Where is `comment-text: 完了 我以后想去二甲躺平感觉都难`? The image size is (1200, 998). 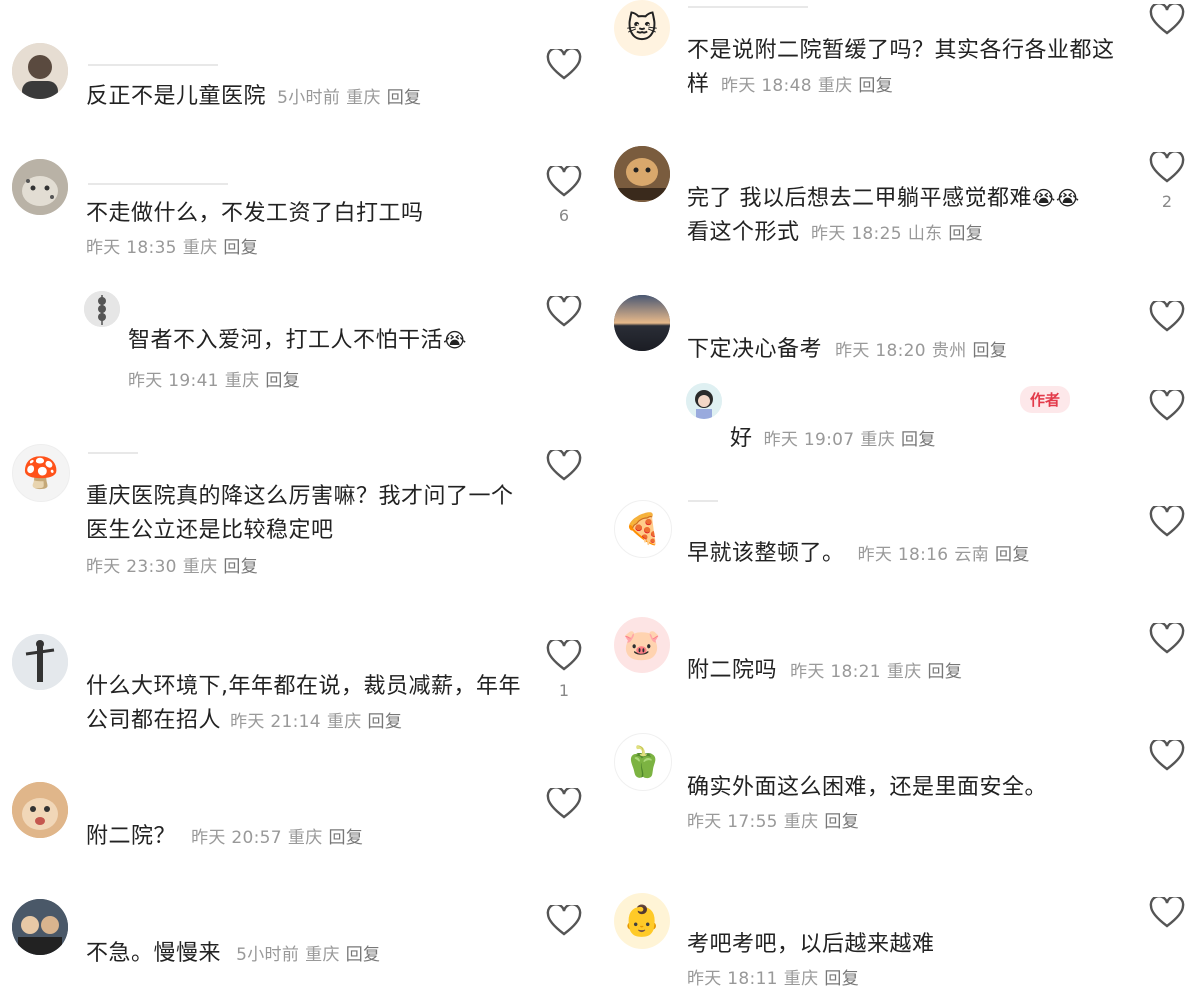
comment-text: 完了 我以后想去二甲躺平感觉都难 is located at coordinates (859, 198).